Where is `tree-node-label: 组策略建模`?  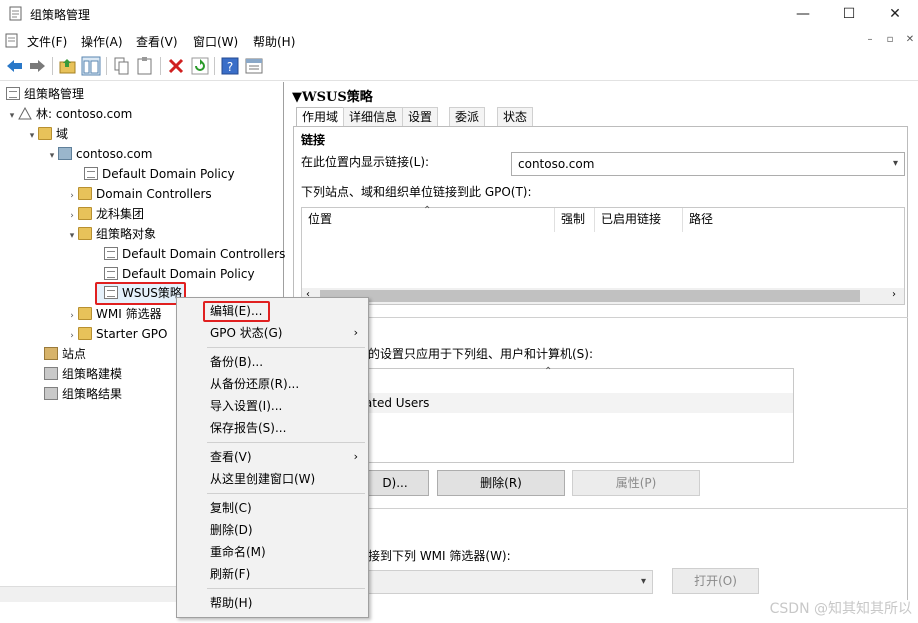
tree-node-label: 组策略建模 is located at coordinates (92, 374).